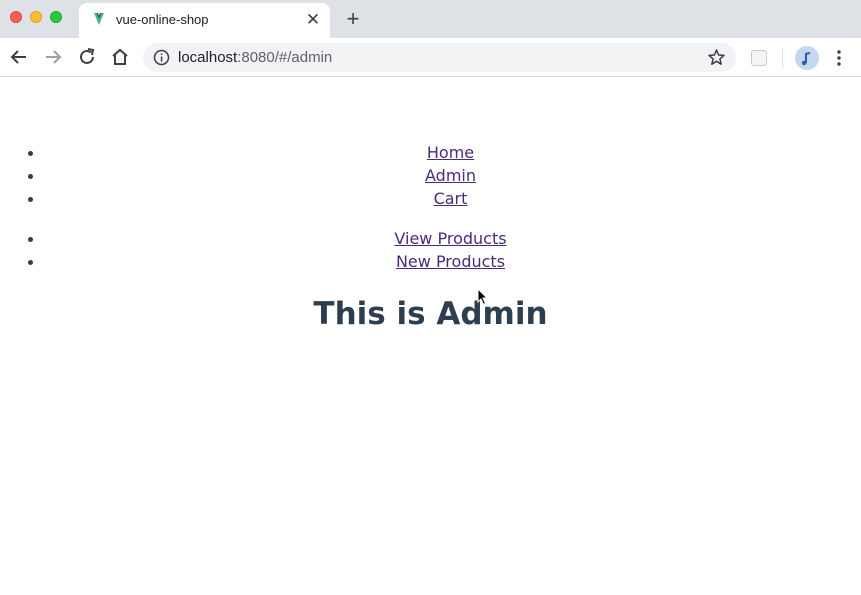  What do you see at coordinates (450, 261) in the screenshot?
I see `nav-link-new-products: New Products` at bounding box center [450, 261].